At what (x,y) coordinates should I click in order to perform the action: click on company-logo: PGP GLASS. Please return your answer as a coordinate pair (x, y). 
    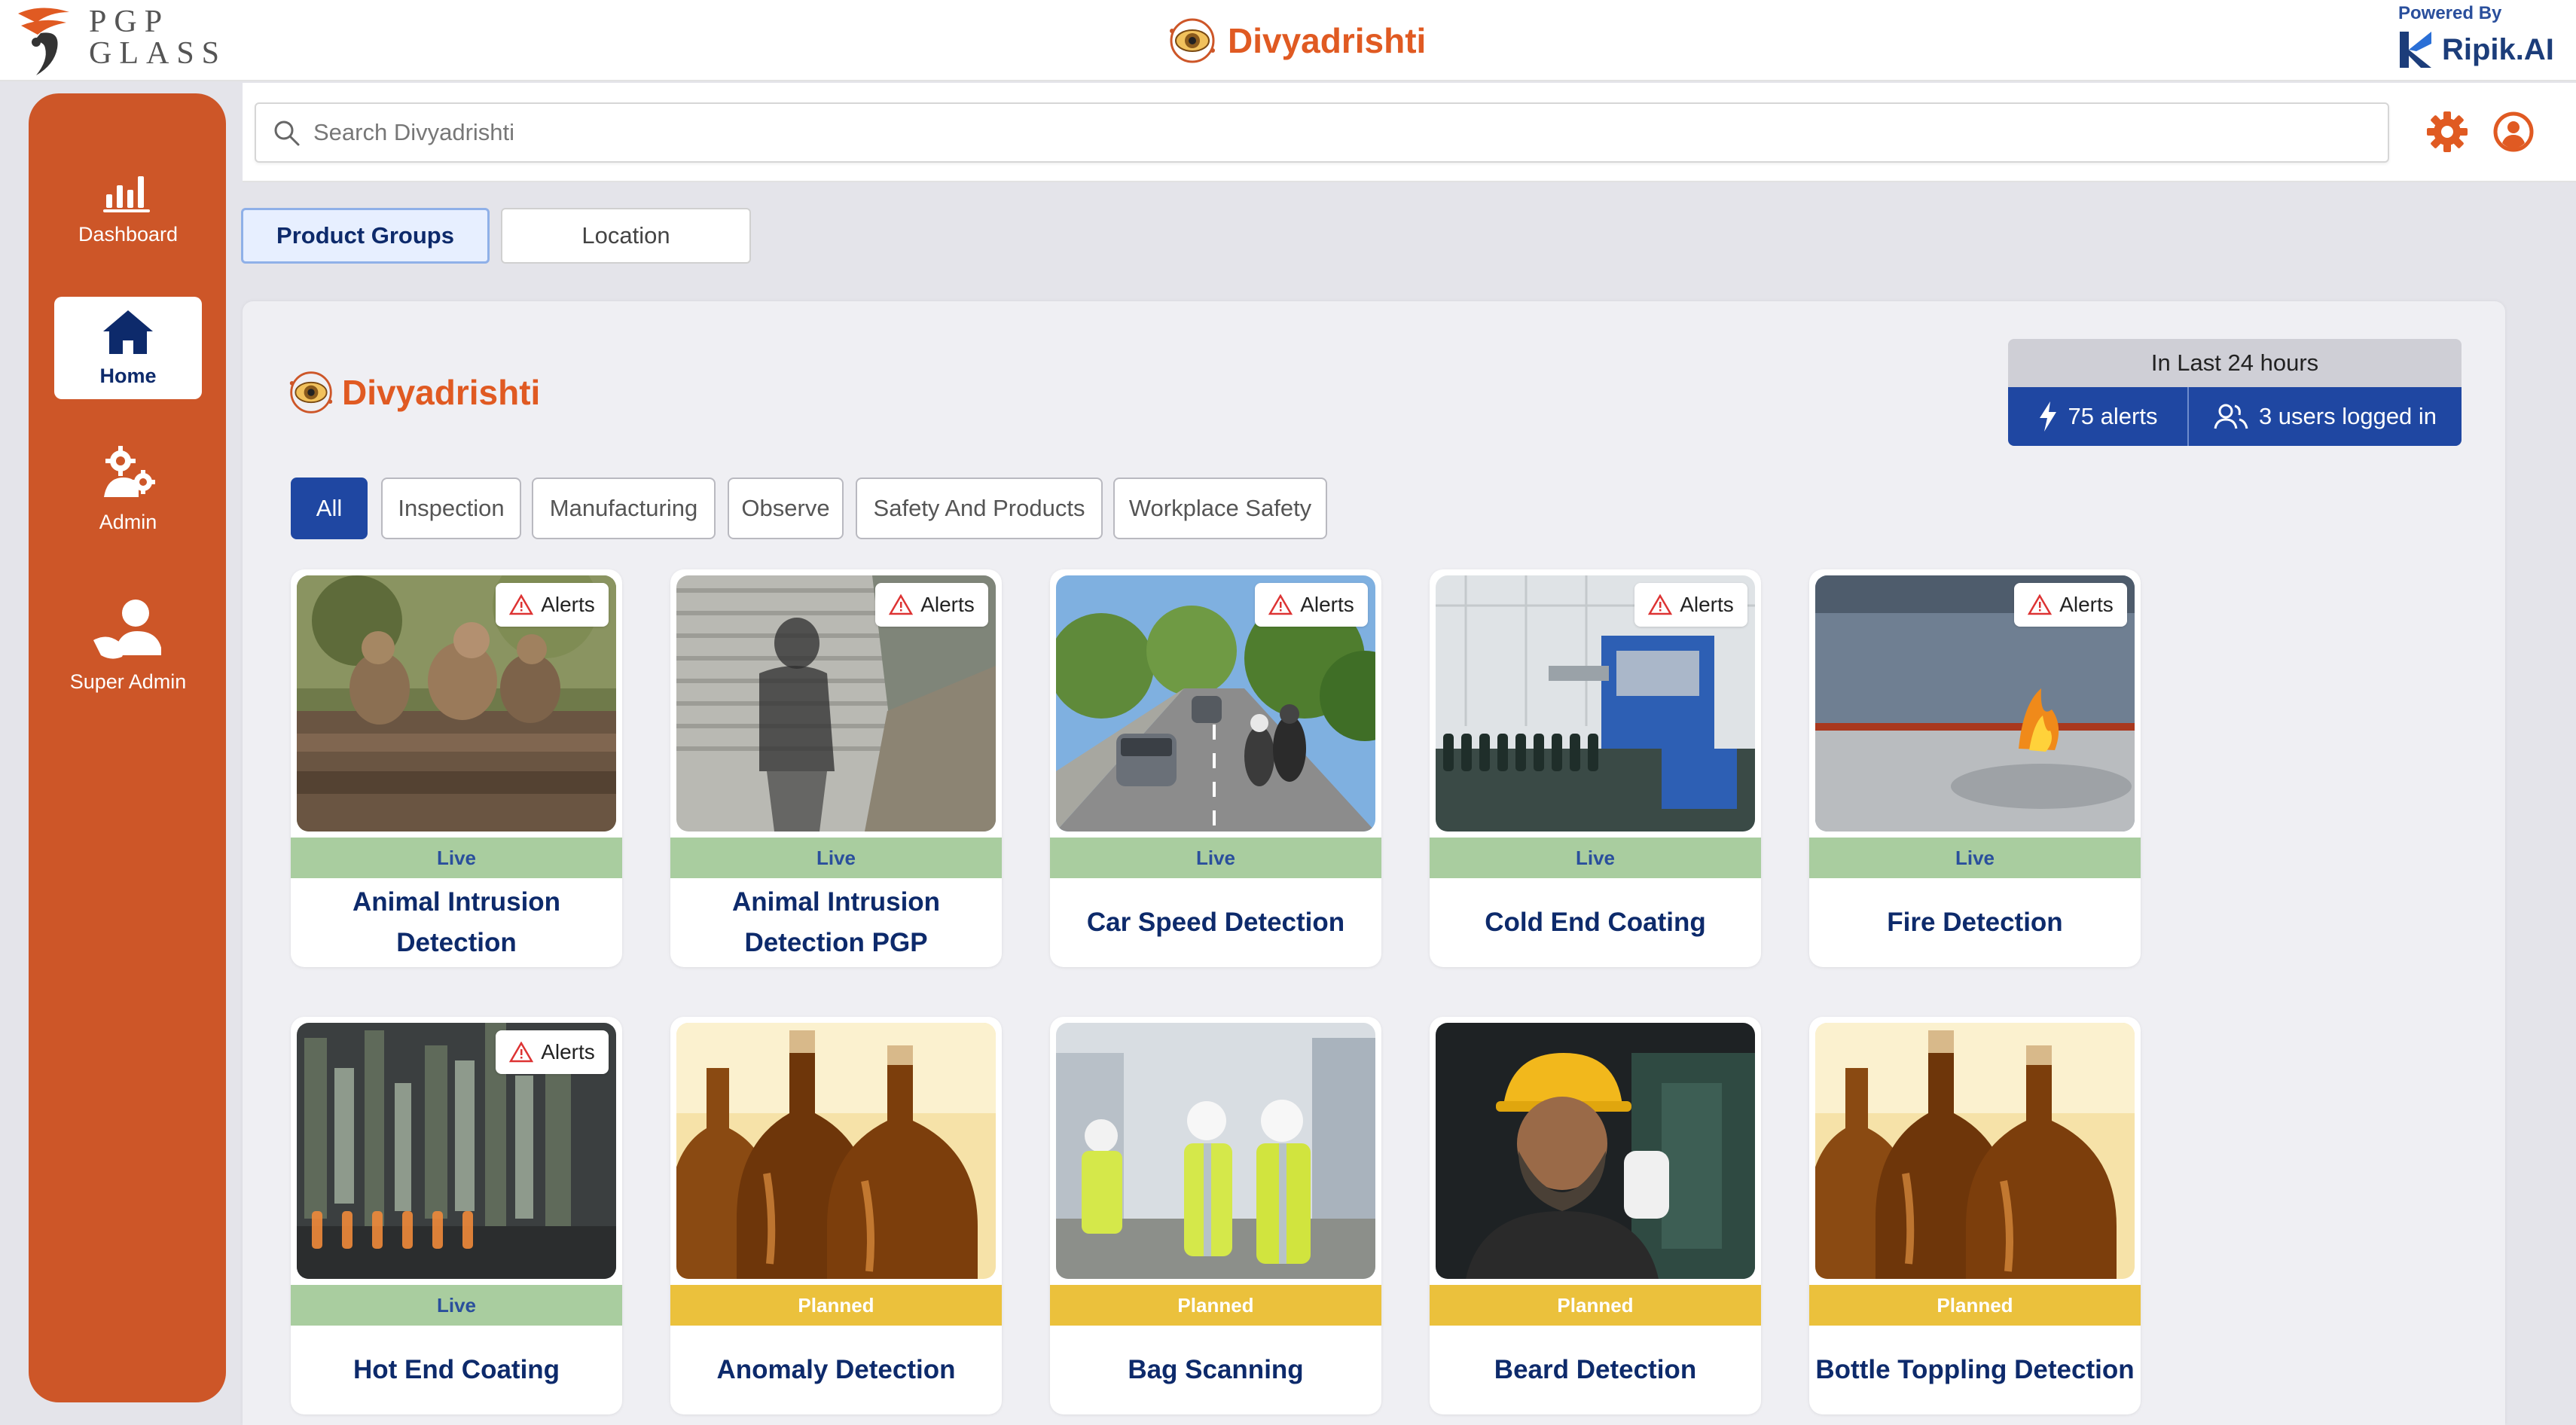
    Looking at the image, I should click on (120, 40).